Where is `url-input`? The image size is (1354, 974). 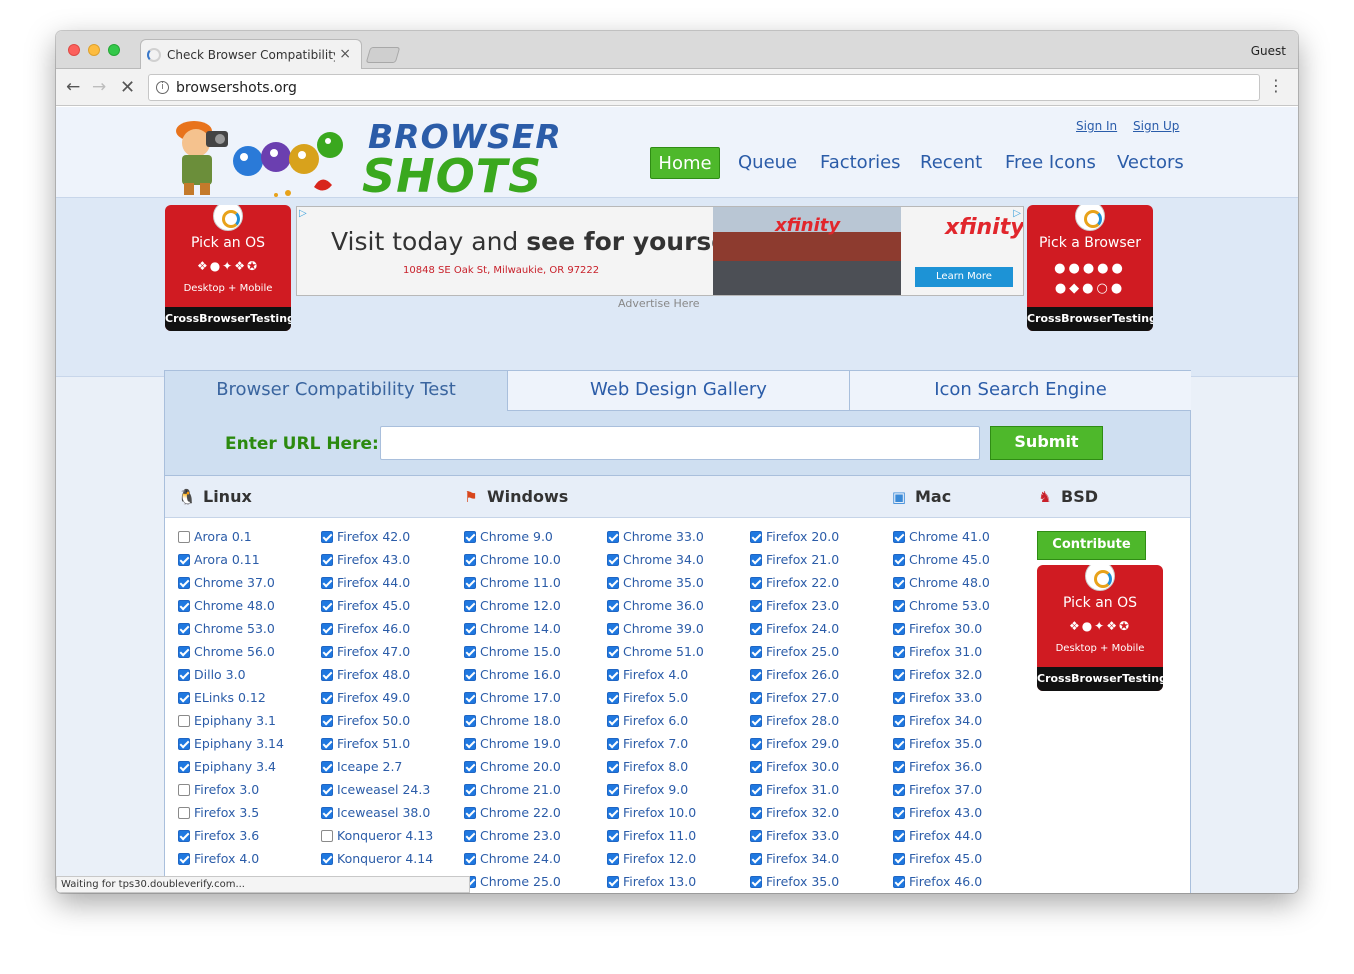 url-input is located at coordinates (680, 443).